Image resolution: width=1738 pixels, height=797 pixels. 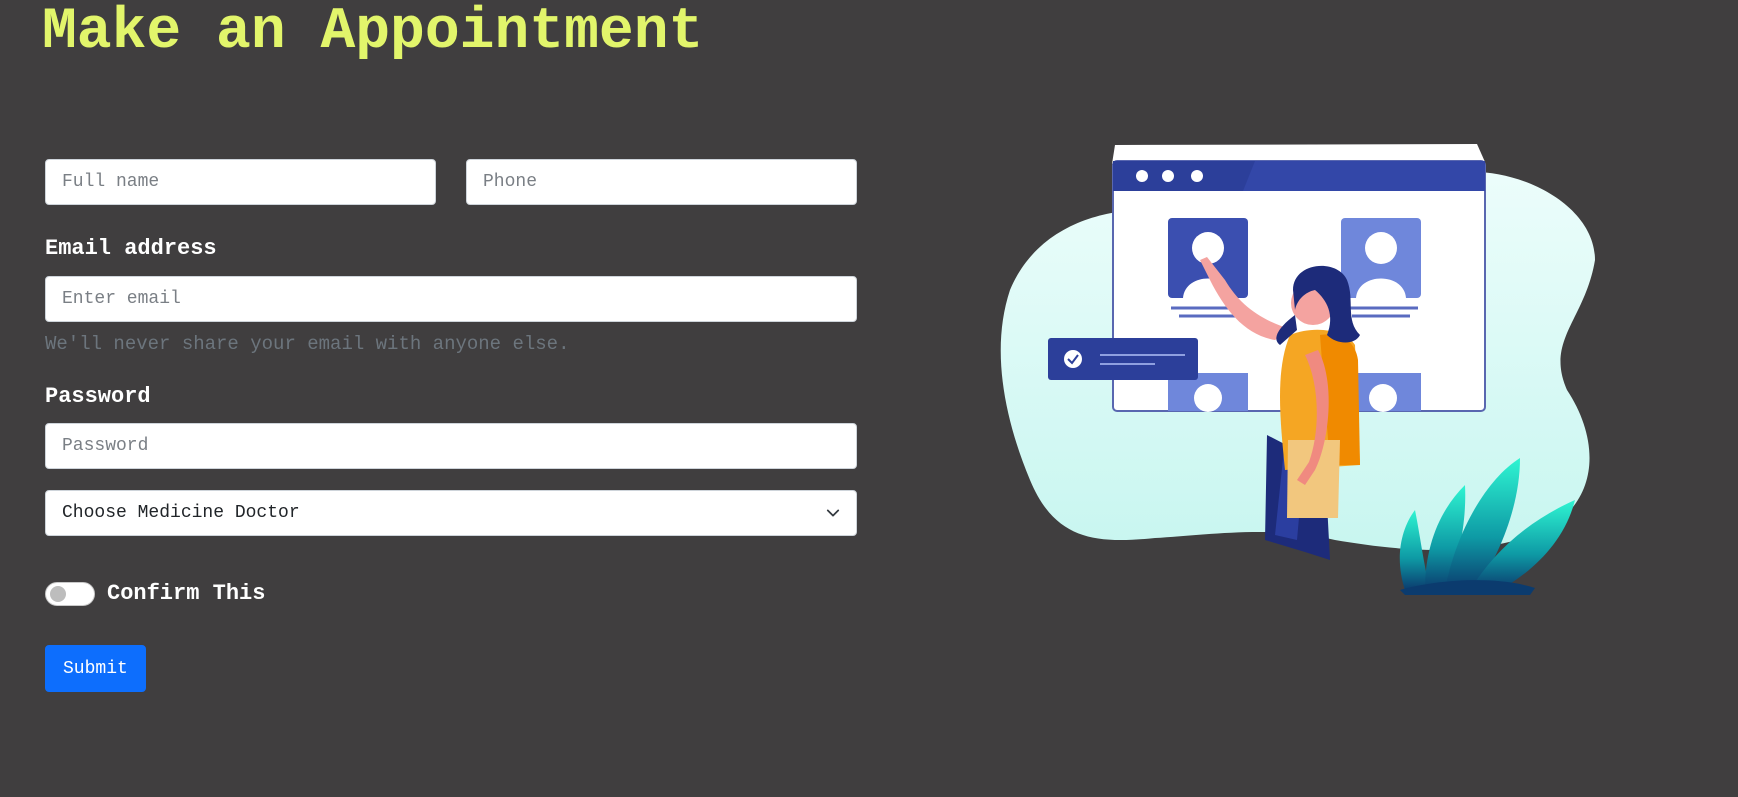 What do you see at coordinates (95, 668) in the screenshot?
I see `submit-button: Submit` at bounding box center [95, 668].